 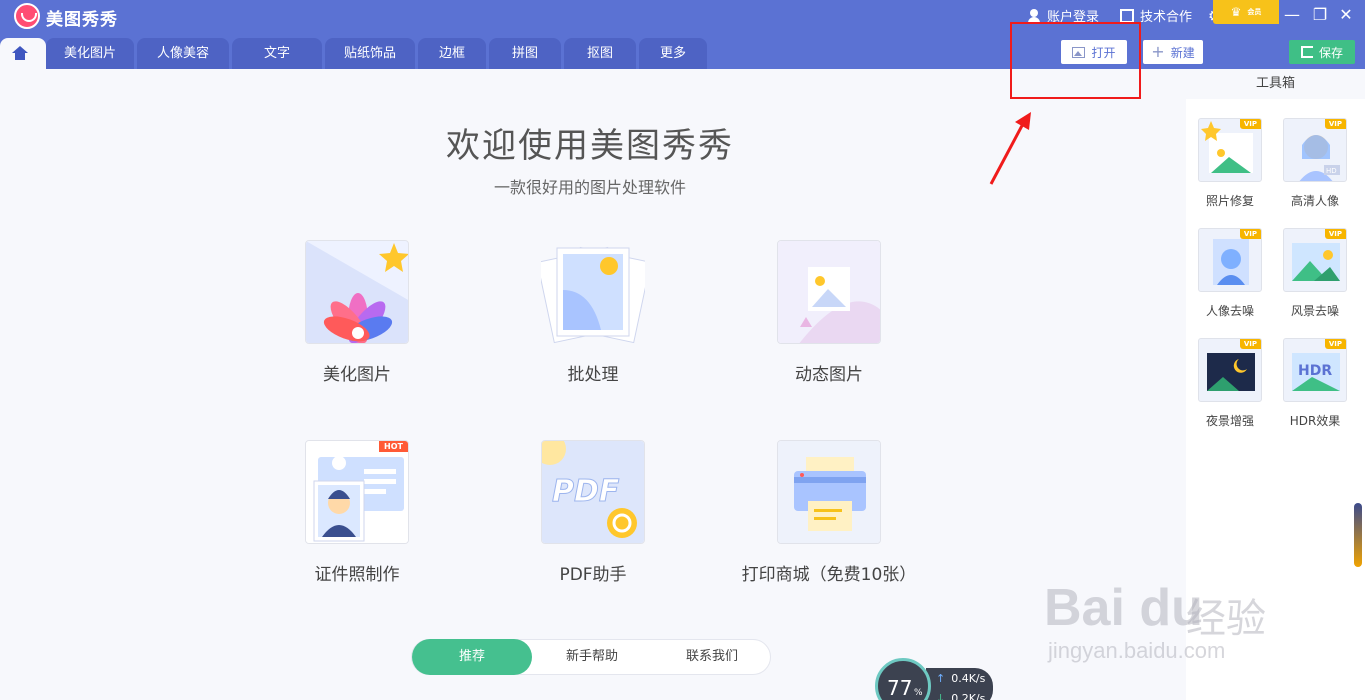 What do you see at coordinates (968, 696) in the screenshot?
I see `download-speed-value: 0.2K/s` at bounding box center [968, 696].